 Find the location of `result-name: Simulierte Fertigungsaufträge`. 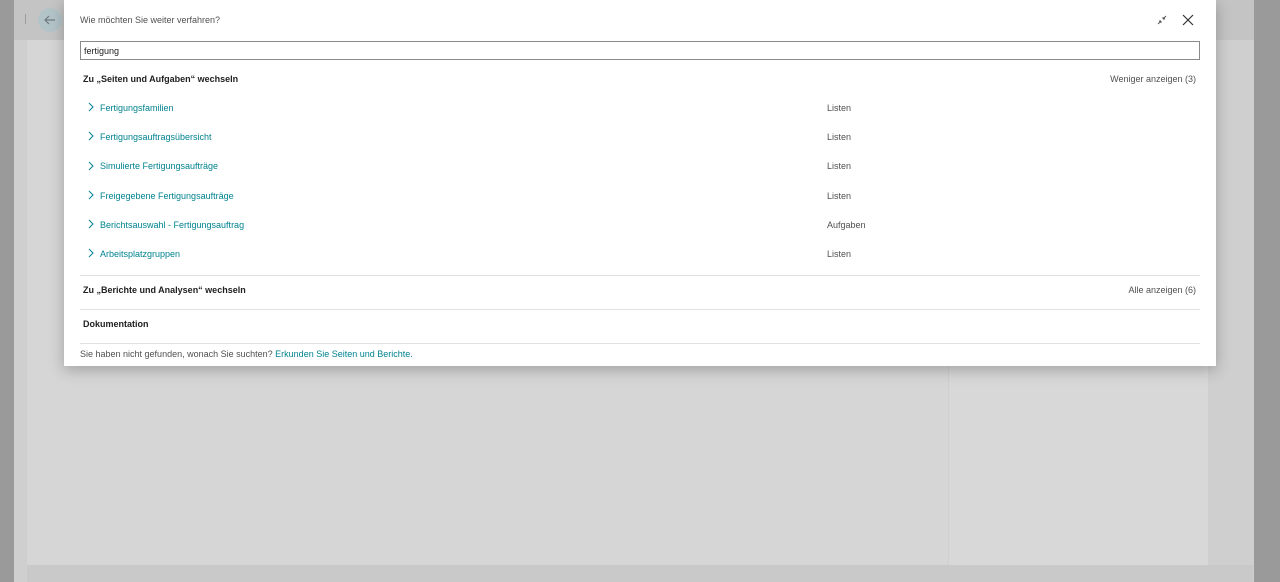

result-name: Simulierte Fertigungsaufträge is located at coordinates (159, 166).